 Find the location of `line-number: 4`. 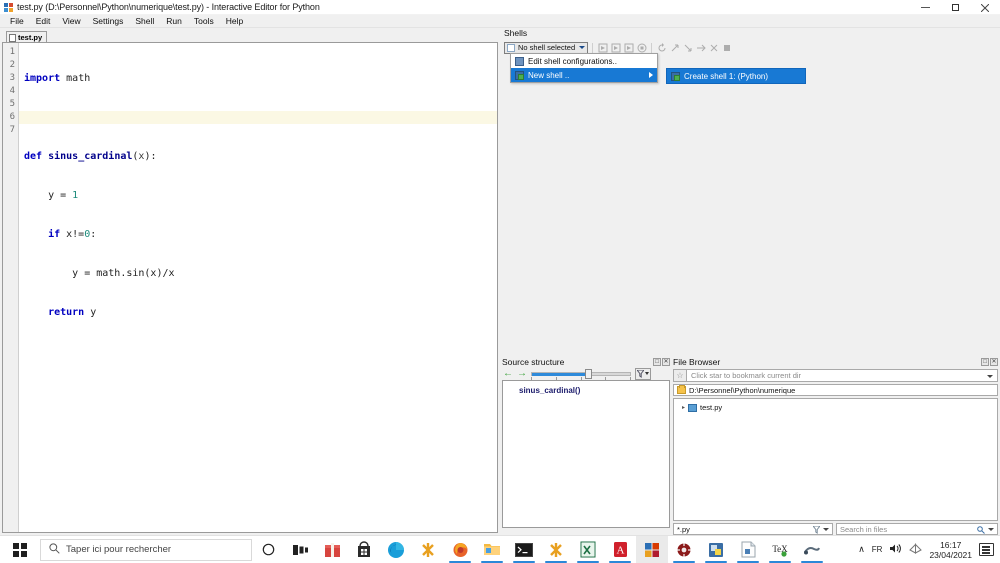

line-number: 4 is located at coordinates (12, 91).